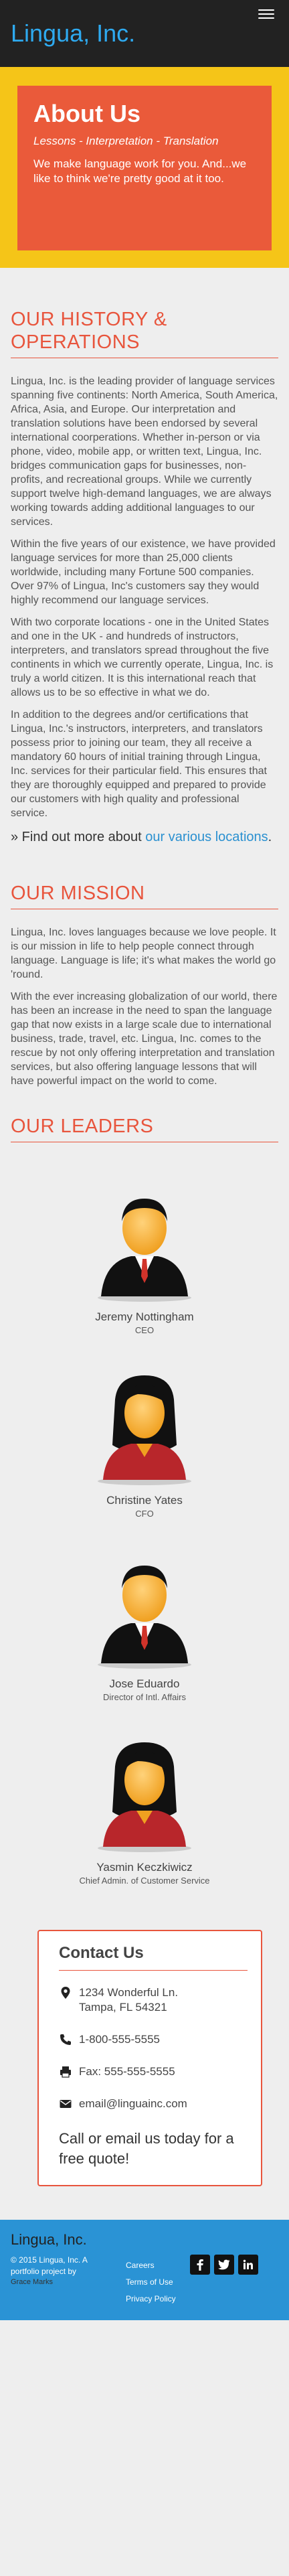  What do you see at coordinates (133, 2104) in the screenshot?
I see `email-text: email@linguainc.com` at bounding box center [133, 2104].